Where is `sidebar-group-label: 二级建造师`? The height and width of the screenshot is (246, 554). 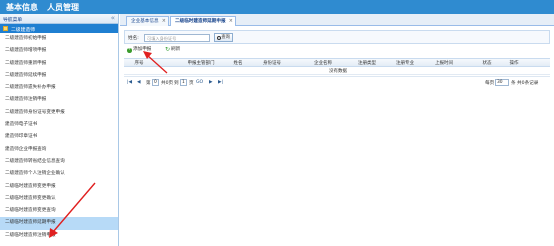 sidebar-group-label: 二级建造师 is located at coordinates (23, 30).